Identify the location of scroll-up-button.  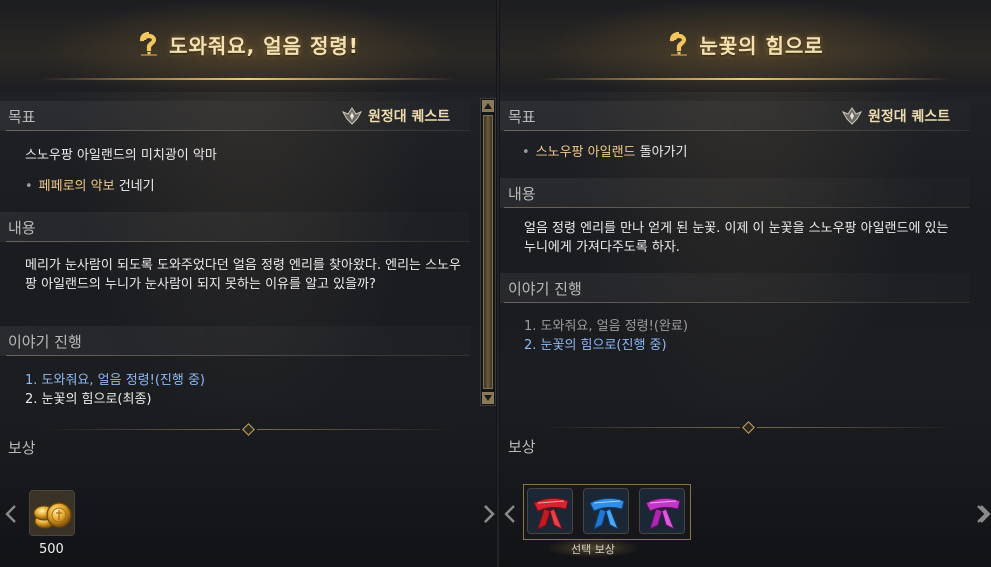
(488, 106).